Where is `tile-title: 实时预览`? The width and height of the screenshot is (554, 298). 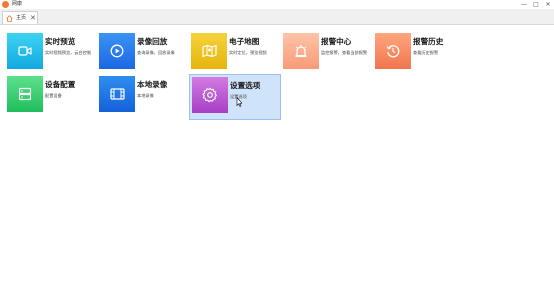 tile-title: 实时预览 is located at coordinates (60, 41).